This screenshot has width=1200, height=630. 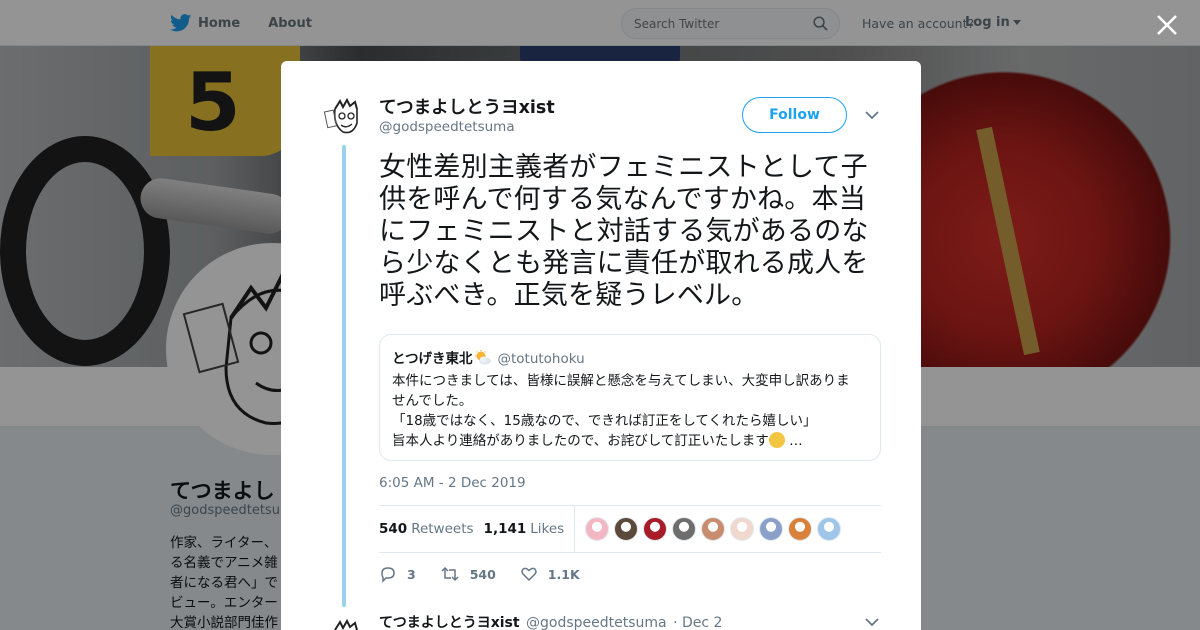 What do you see at coordinates (575, 529) in the screenshot?
I see `stats-divider` at bounding box center [575, 529].